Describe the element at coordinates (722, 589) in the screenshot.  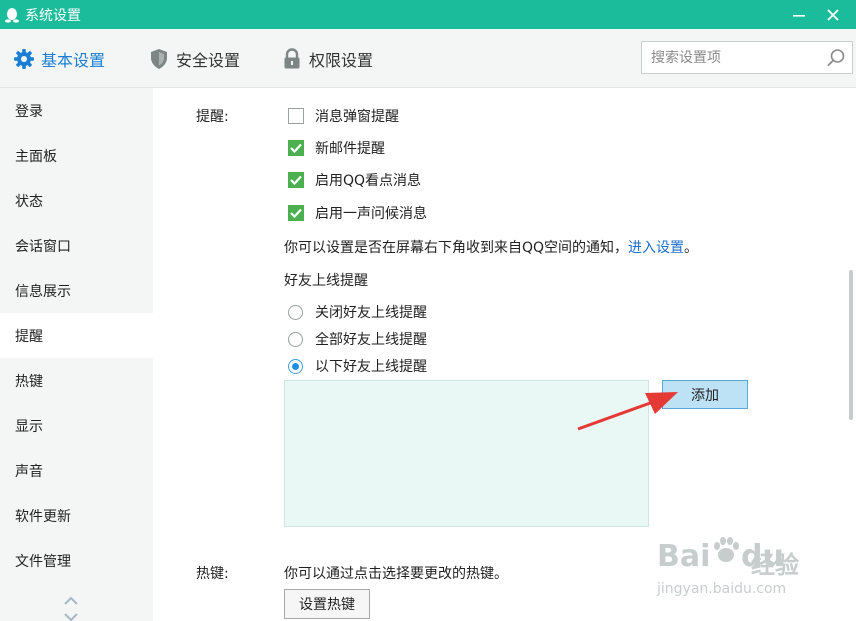
I see `watermark-url: jingyan.baidu.com` at that location.